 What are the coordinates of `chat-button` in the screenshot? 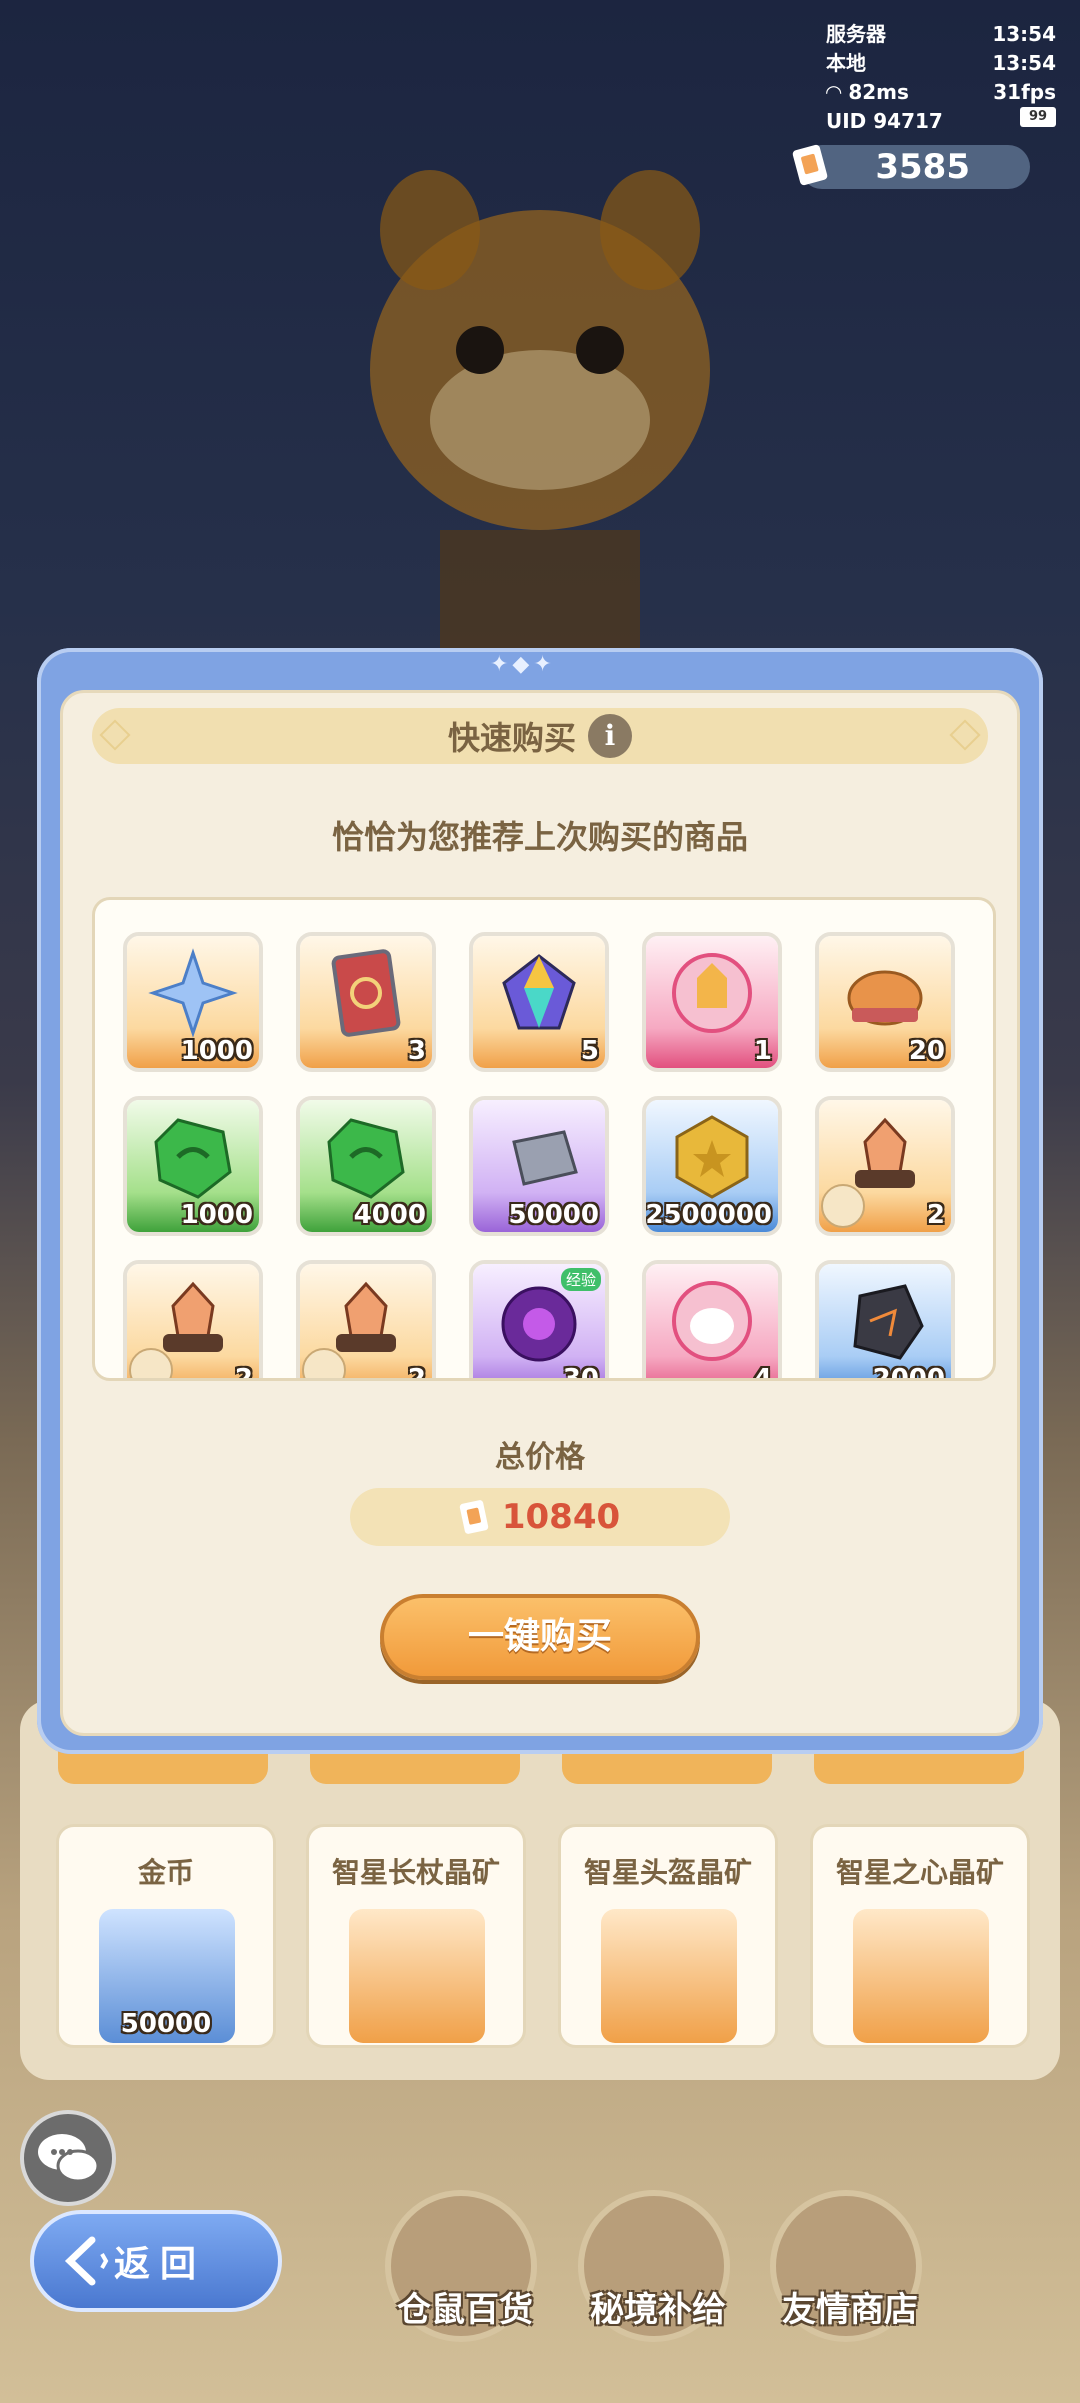 It's located at (68, 2158).